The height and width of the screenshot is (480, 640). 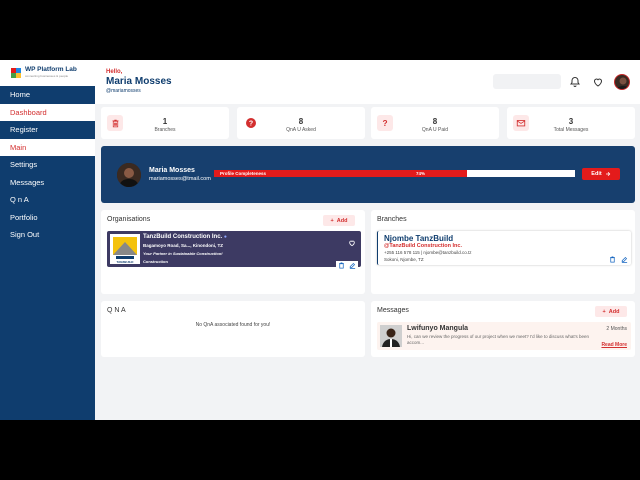 I want to click on user-handle: @mariamosses, so click(x=123, y=91).